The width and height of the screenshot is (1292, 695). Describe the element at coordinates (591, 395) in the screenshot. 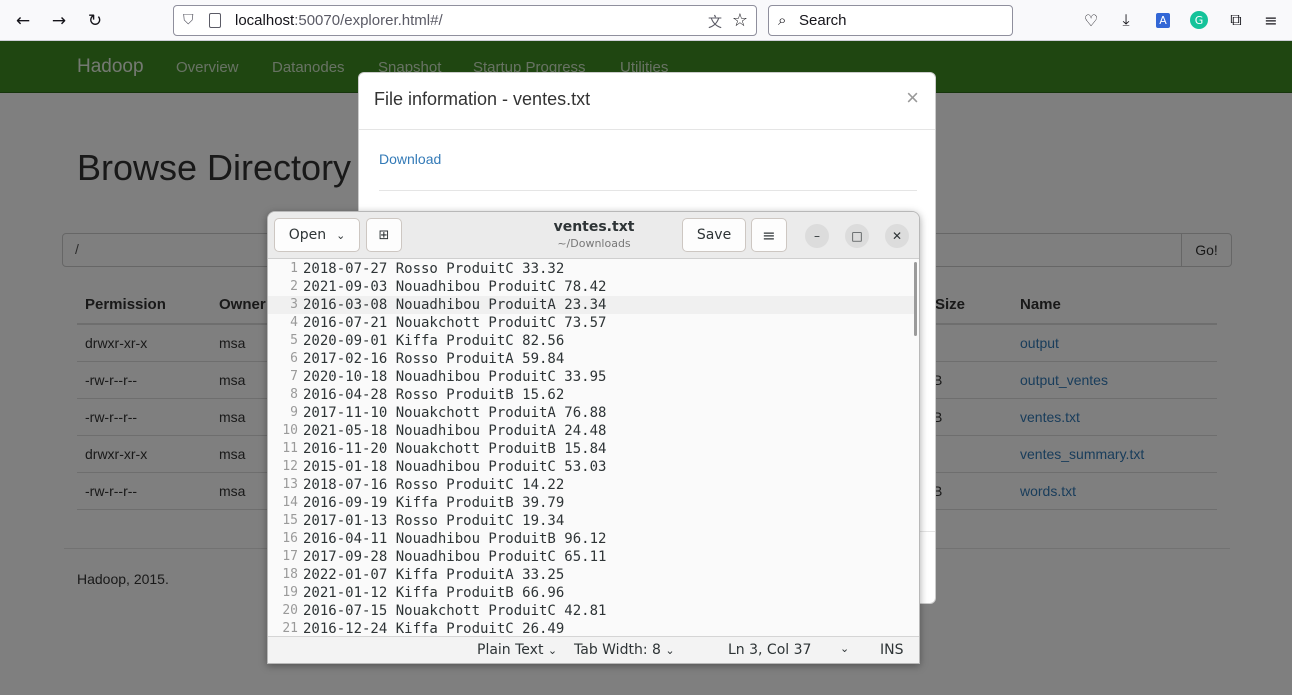

I see `editor-line: 8 2016-04-28 Rosso ProduitB 15.62` at that location.